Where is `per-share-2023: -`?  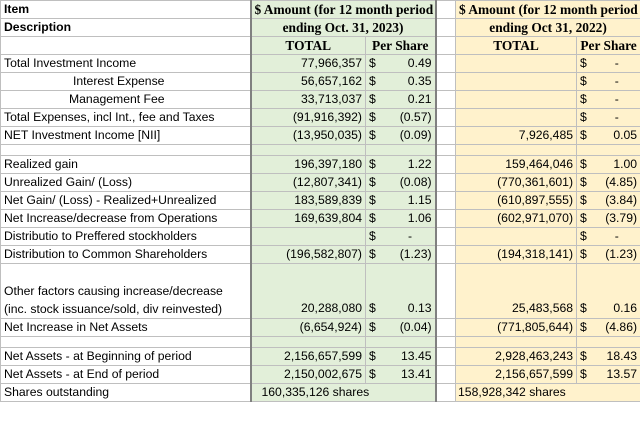
per-share-2023: - is located at coordinates (411, 236).